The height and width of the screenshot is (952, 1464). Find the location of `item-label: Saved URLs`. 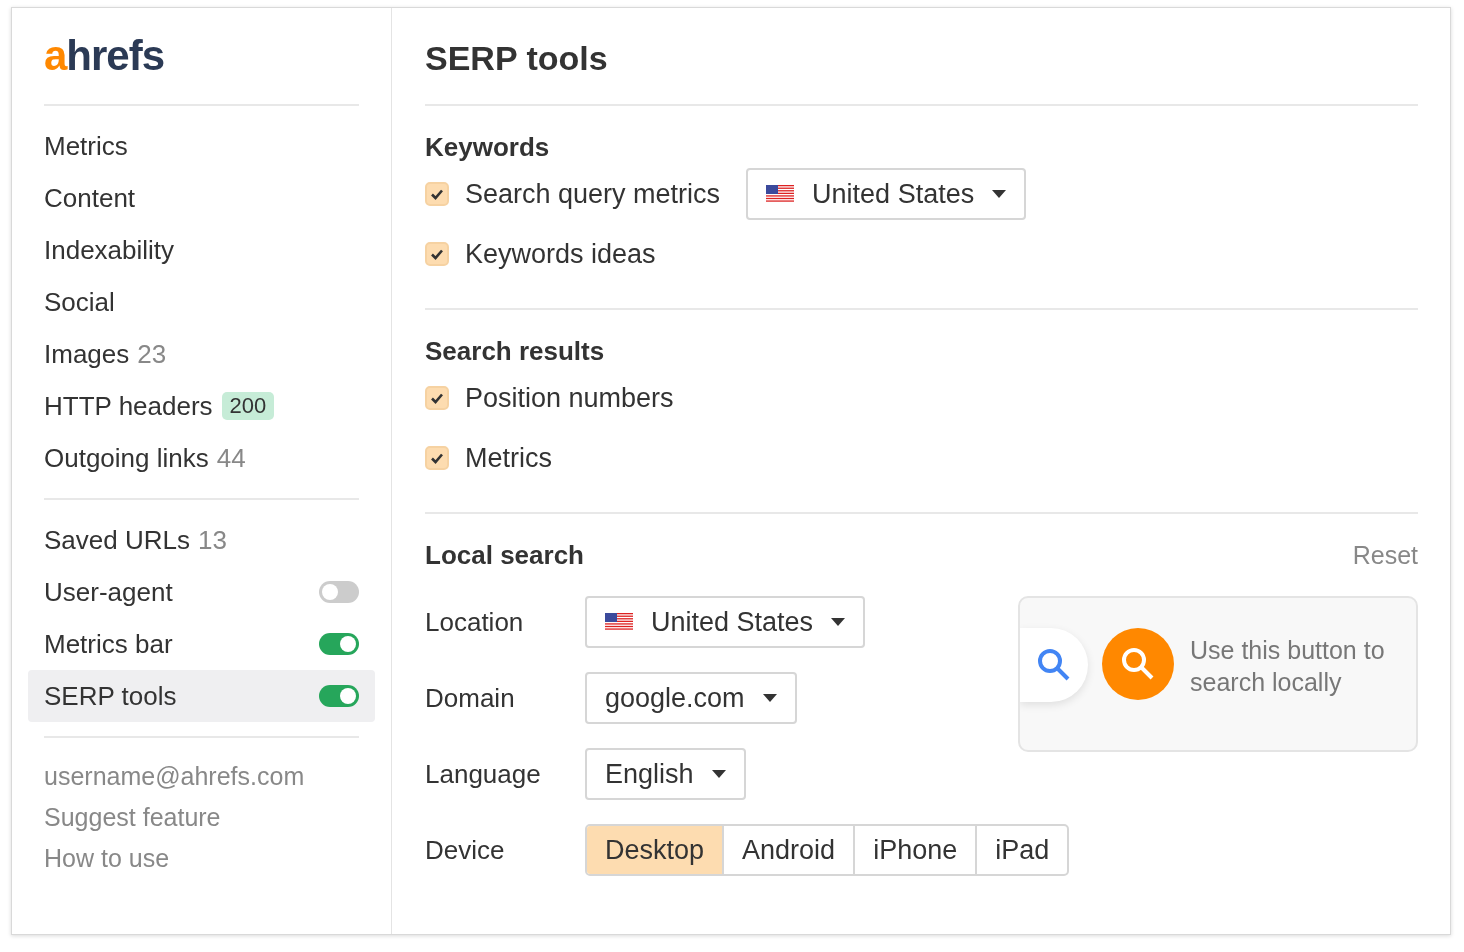

item-label: Saved URLs is located at coordinates (117, 540).